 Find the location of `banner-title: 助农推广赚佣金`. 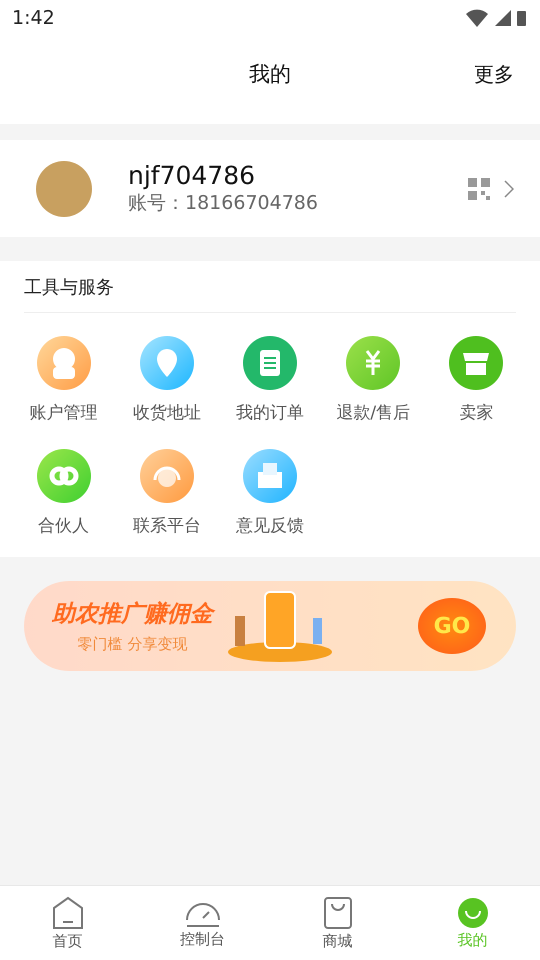

banner-title: 助农推广赚佣金 is located at coordinates (132, 613).